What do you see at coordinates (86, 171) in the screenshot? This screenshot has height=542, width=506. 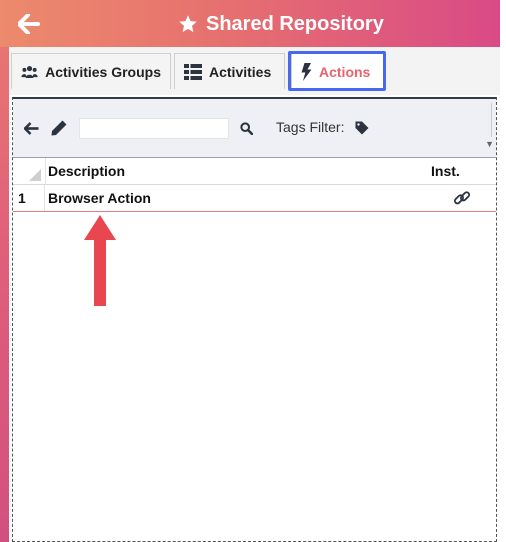 I see `column-header-description: Description` at bounding box center [86, 171].